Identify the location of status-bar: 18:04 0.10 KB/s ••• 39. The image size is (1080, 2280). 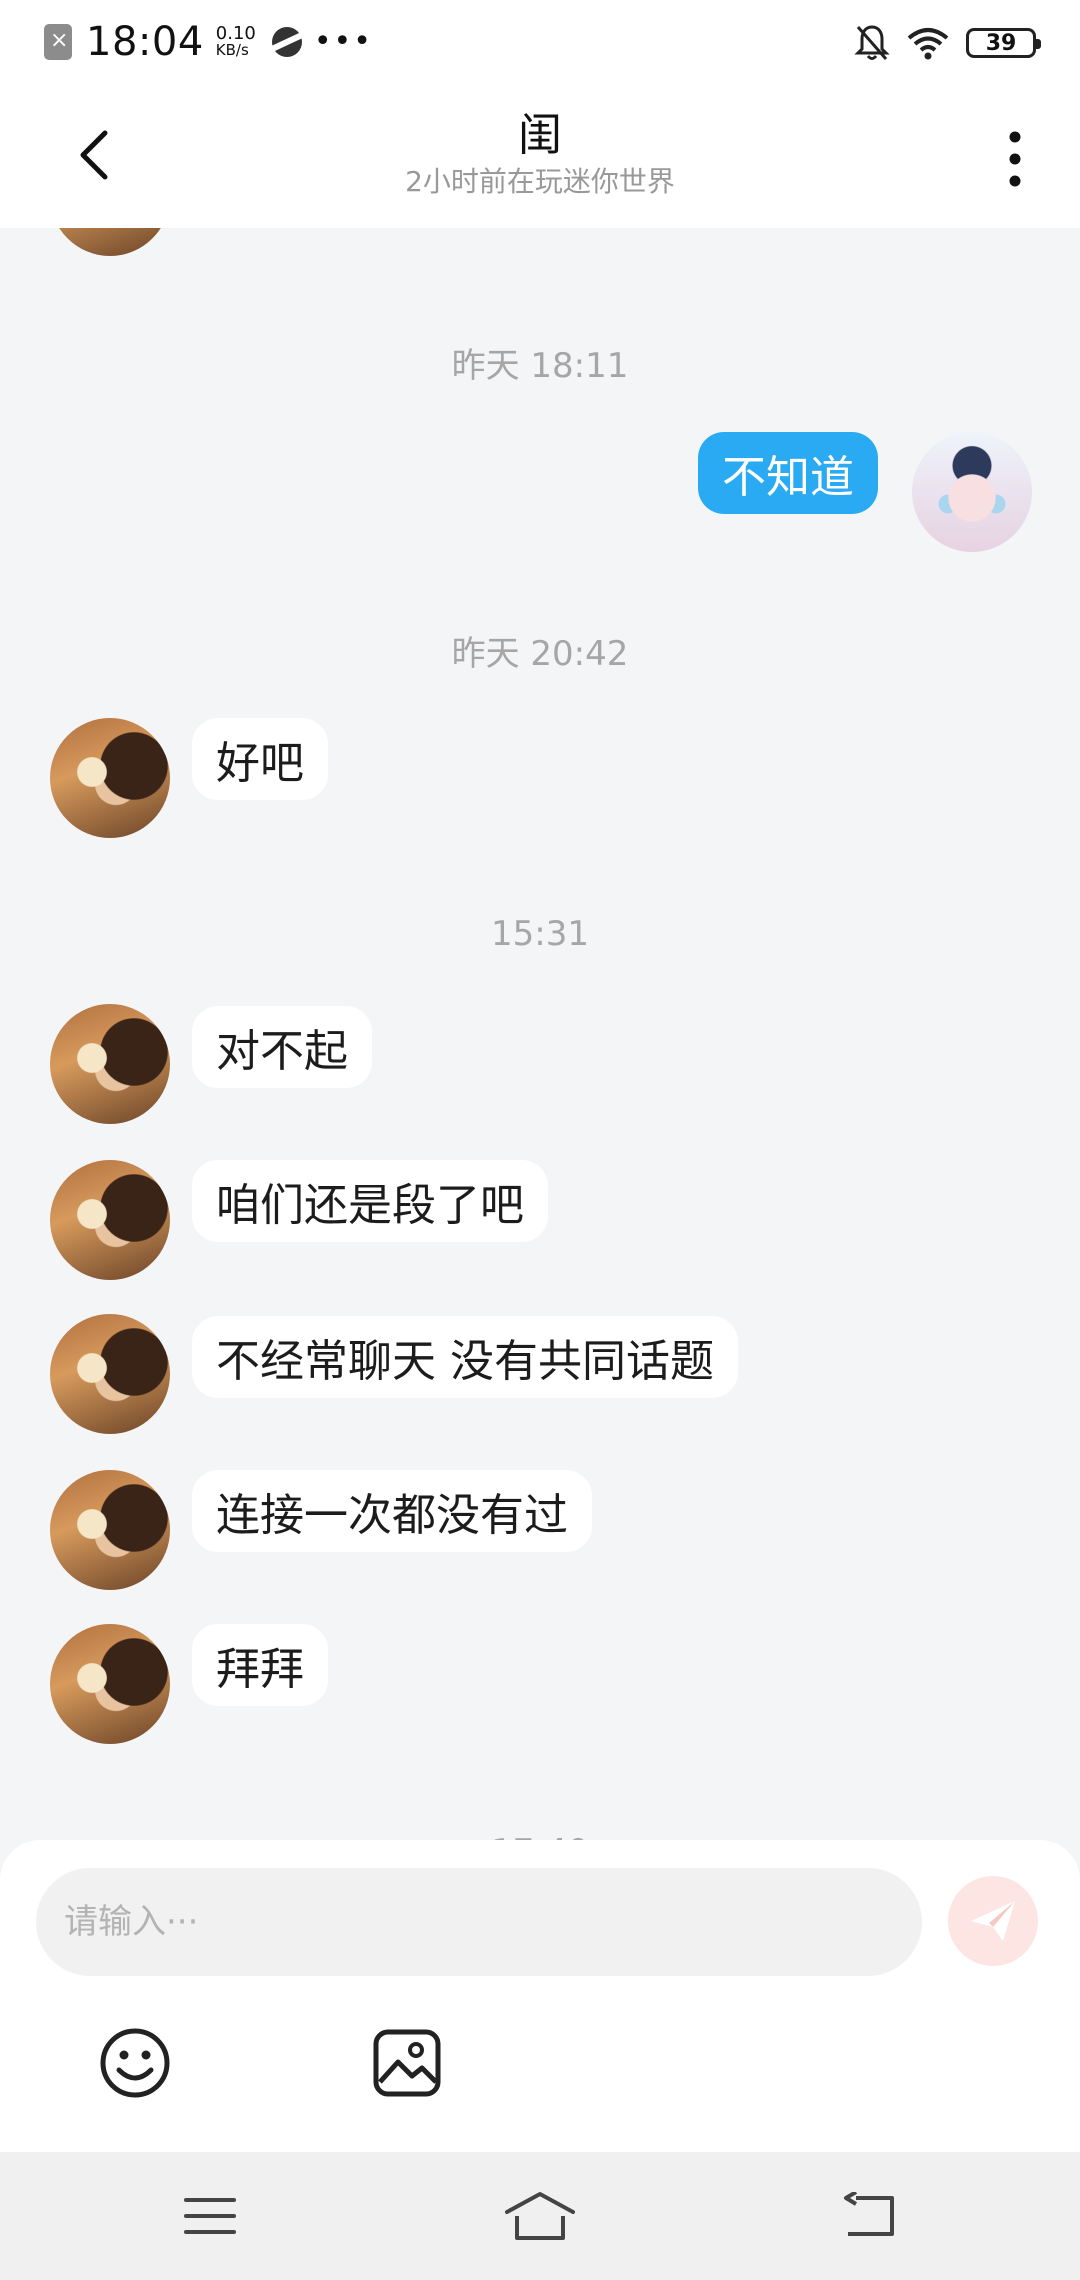
(540, 42).